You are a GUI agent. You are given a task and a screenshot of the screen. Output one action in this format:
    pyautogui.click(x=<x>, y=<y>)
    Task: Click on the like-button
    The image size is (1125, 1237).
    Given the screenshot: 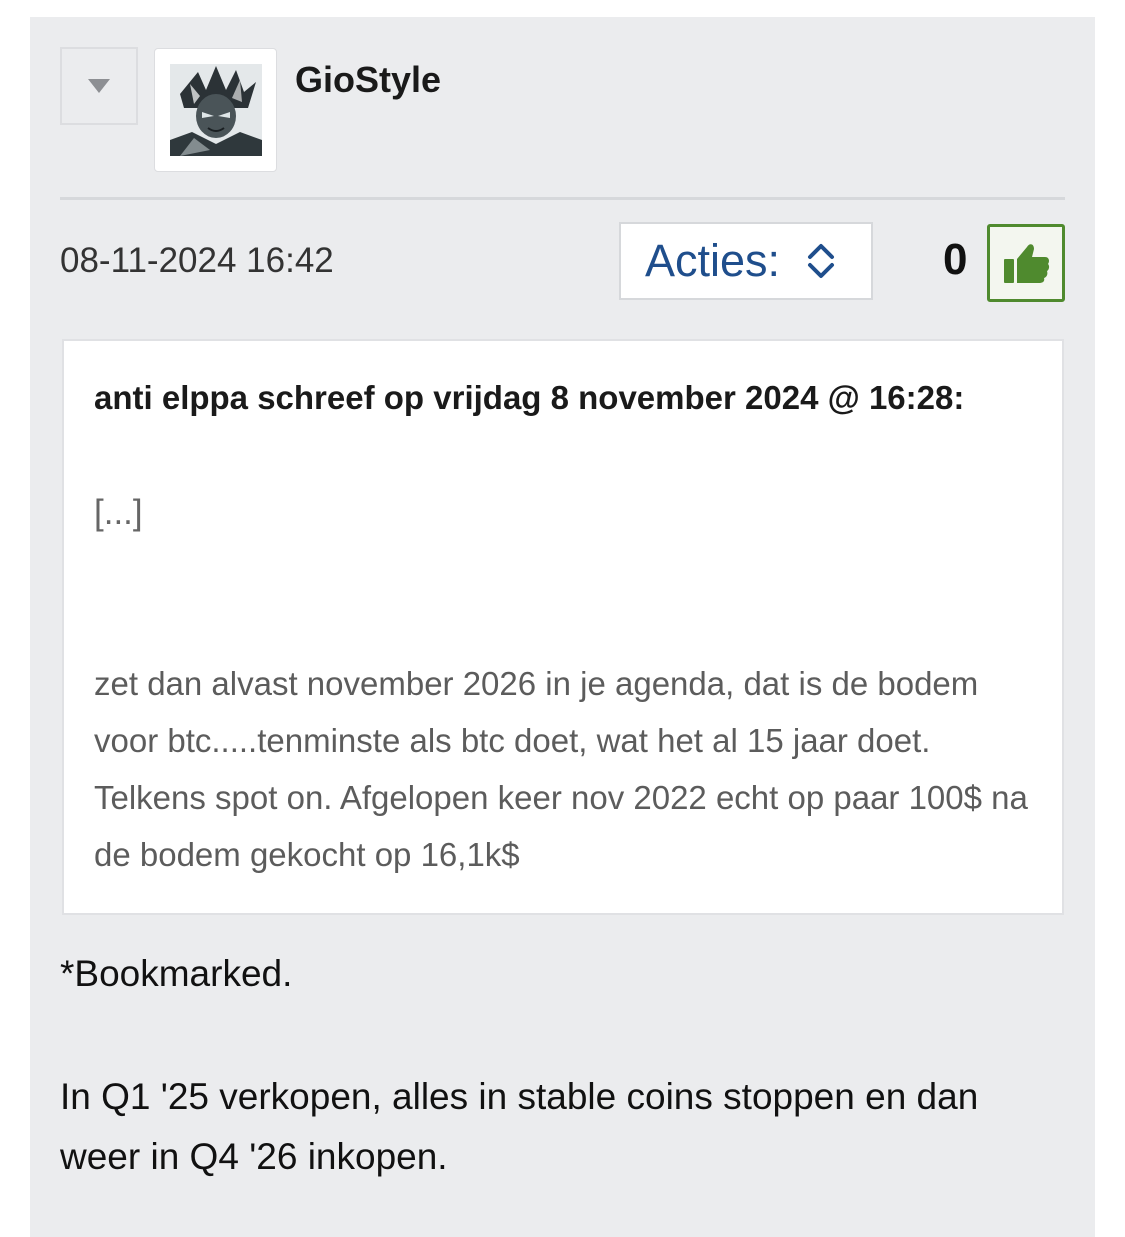 What is the action you would take?
    pyautogui.click(x=1026, y=263)
    